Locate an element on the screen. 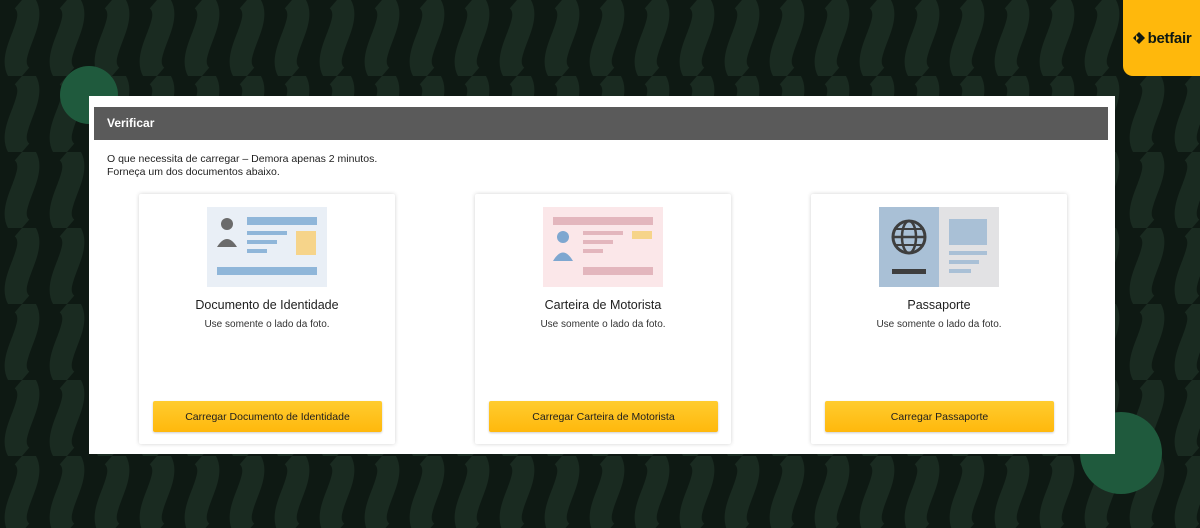 This screenshot has height=528, width=1200. document-title: Documento de Identidade is located at coordinates (267, 305).